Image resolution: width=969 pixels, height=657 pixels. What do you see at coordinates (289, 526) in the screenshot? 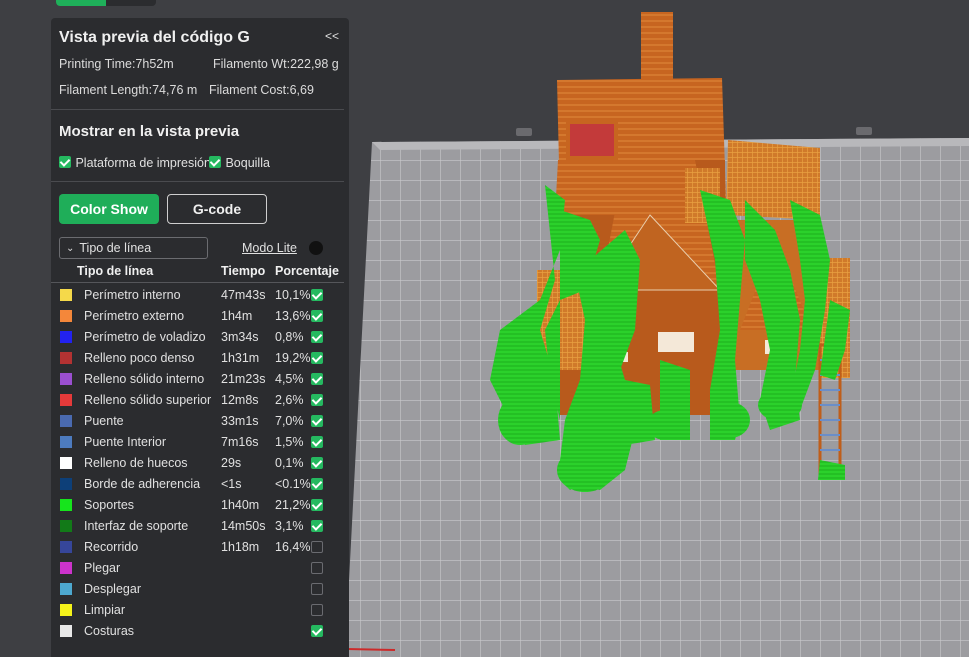
I see `line-type-percentage: 3,1%` at bounding box center [289, 526].